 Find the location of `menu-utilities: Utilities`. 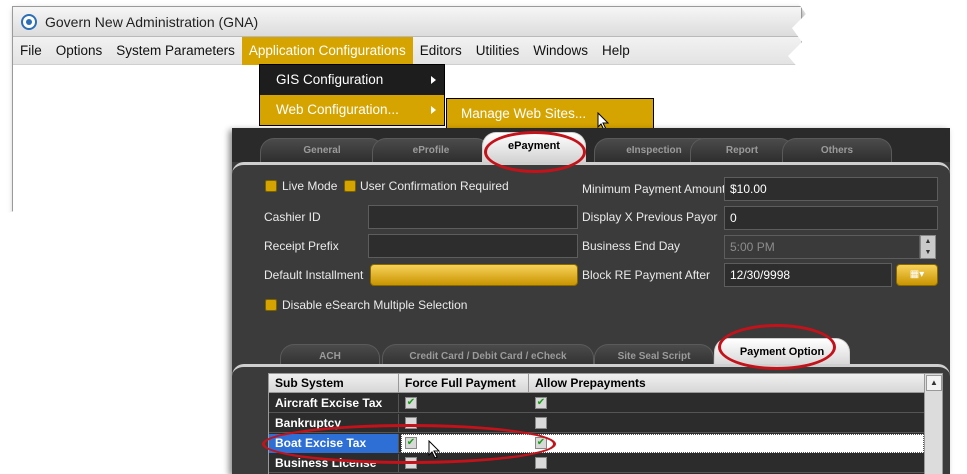

menu-utilities: Utilities is located at coordinates (498, 51).